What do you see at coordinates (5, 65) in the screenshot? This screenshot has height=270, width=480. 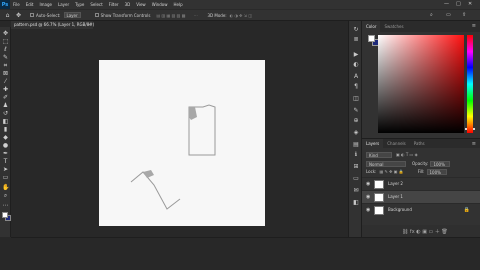 I see `crop-tool-icon: ⌗` at bounding box center [5, 65].